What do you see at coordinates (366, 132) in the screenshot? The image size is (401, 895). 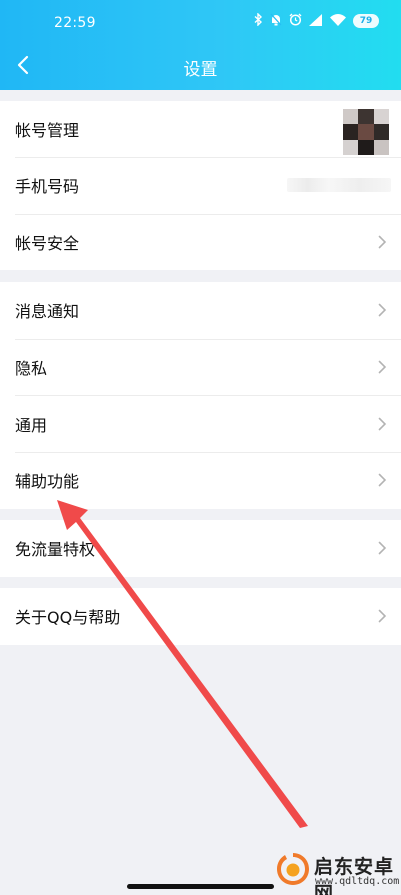 I see `avatar` at bounding box center [366, 132].